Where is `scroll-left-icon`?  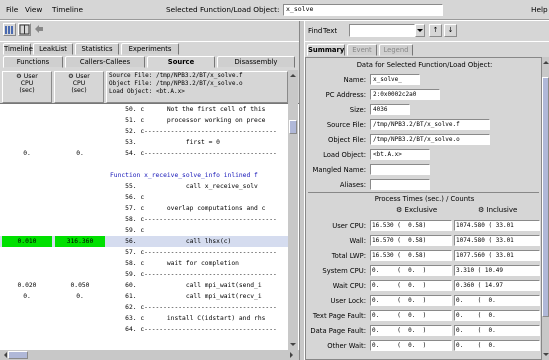 scroll-left-icon is located at coordinates (4, 355).